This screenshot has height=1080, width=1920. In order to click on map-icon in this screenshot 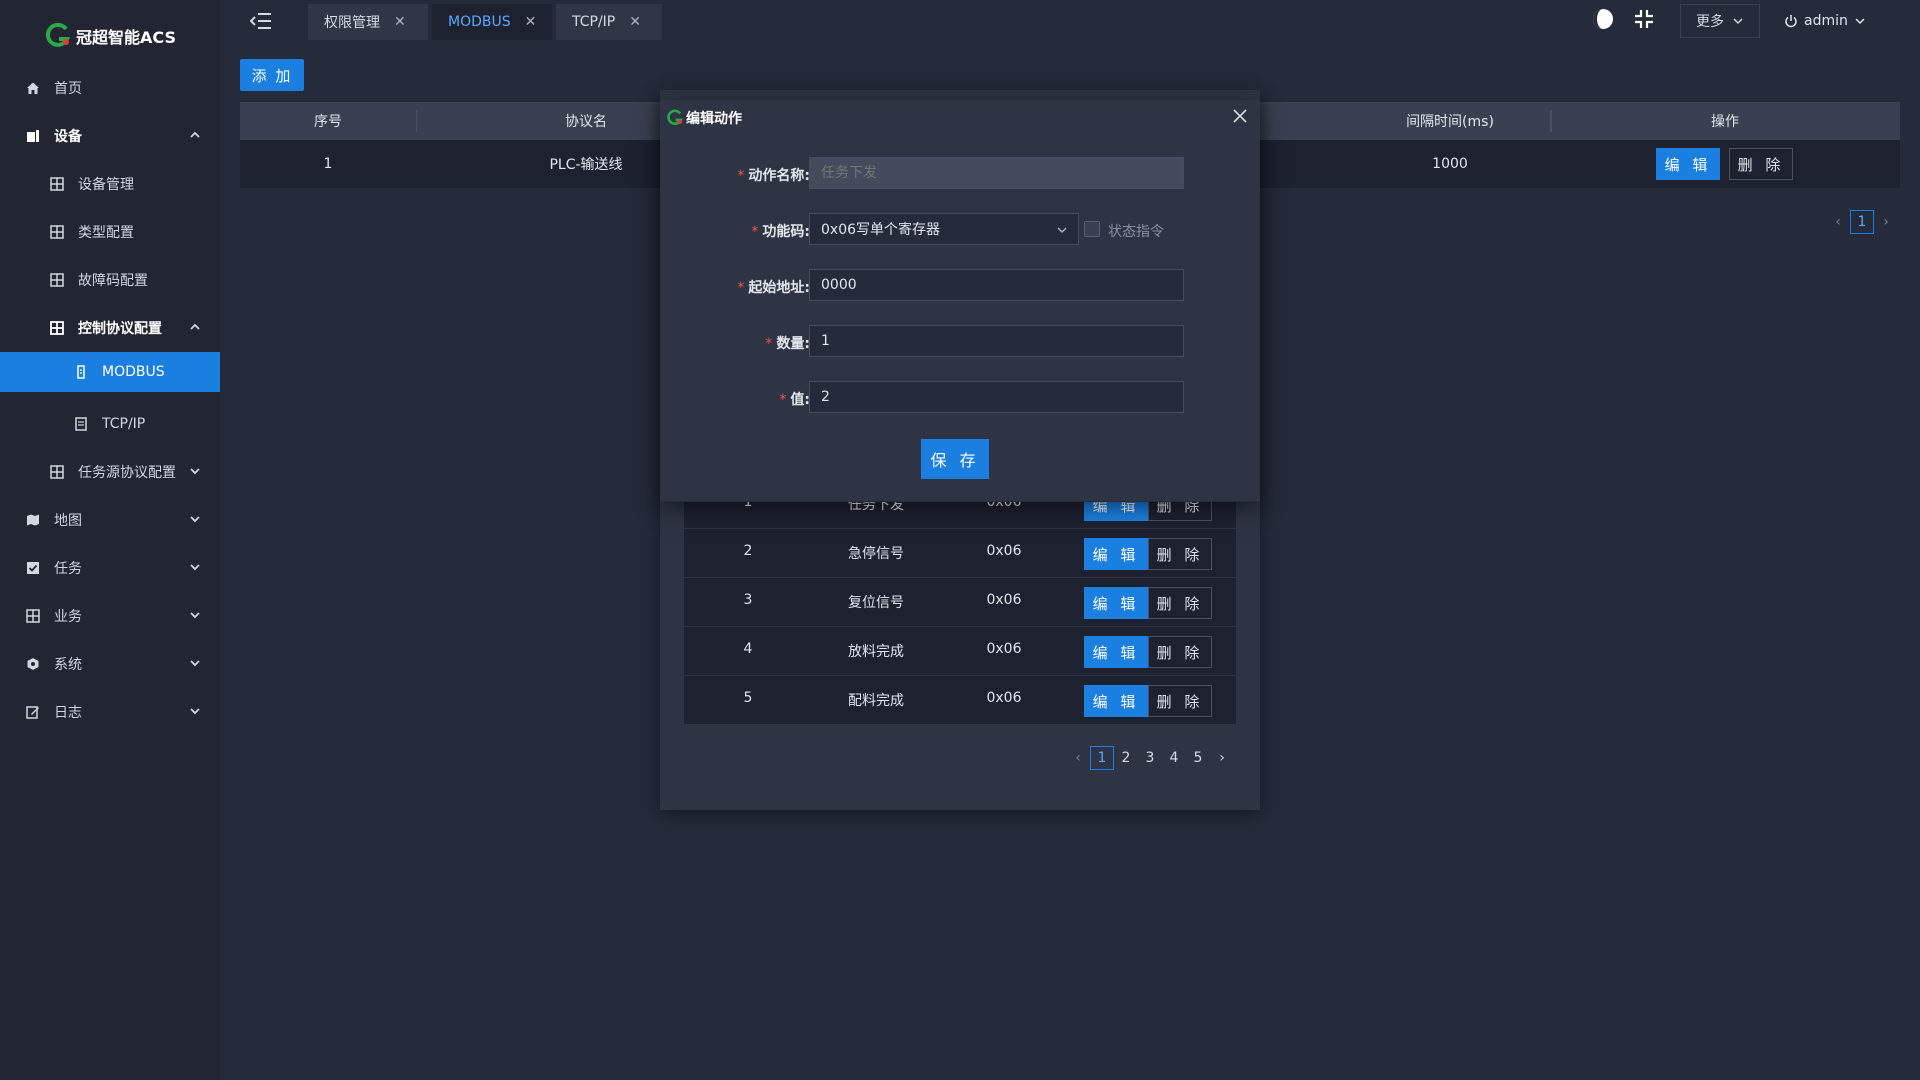, I will do `click(33, 520)`.